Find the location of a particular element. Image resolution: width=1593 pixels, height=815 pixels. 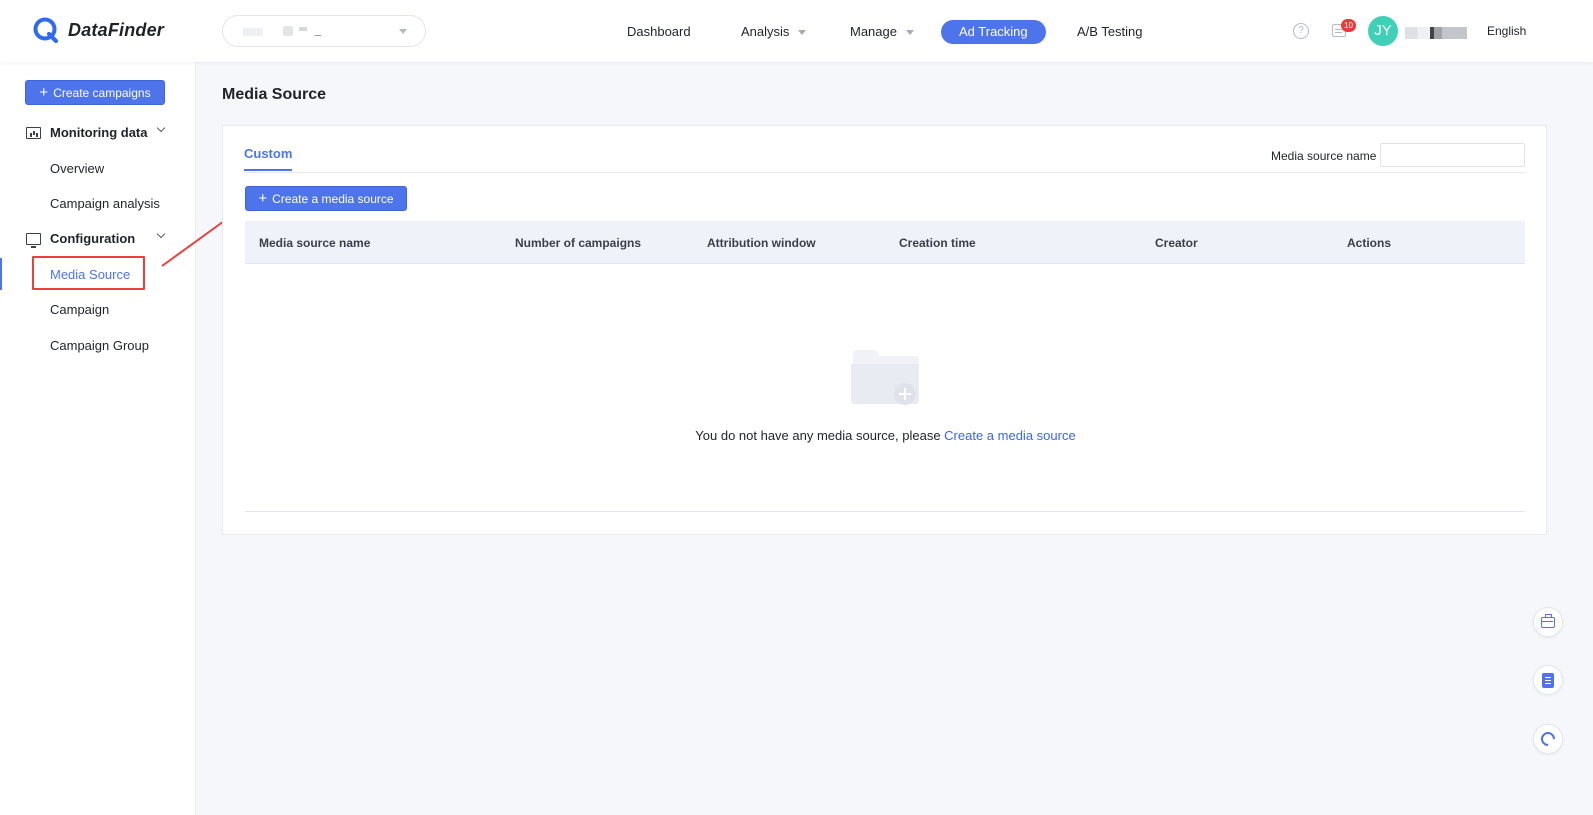

column-header-actions: Actions is located at coordinates (1369, 243).